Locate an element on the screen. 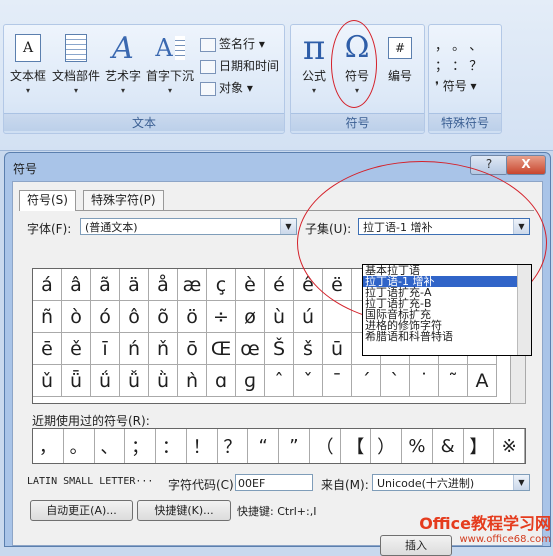 The image size is (553, 556). symbol-cell: ǖ is located at coordinates (76, 381).